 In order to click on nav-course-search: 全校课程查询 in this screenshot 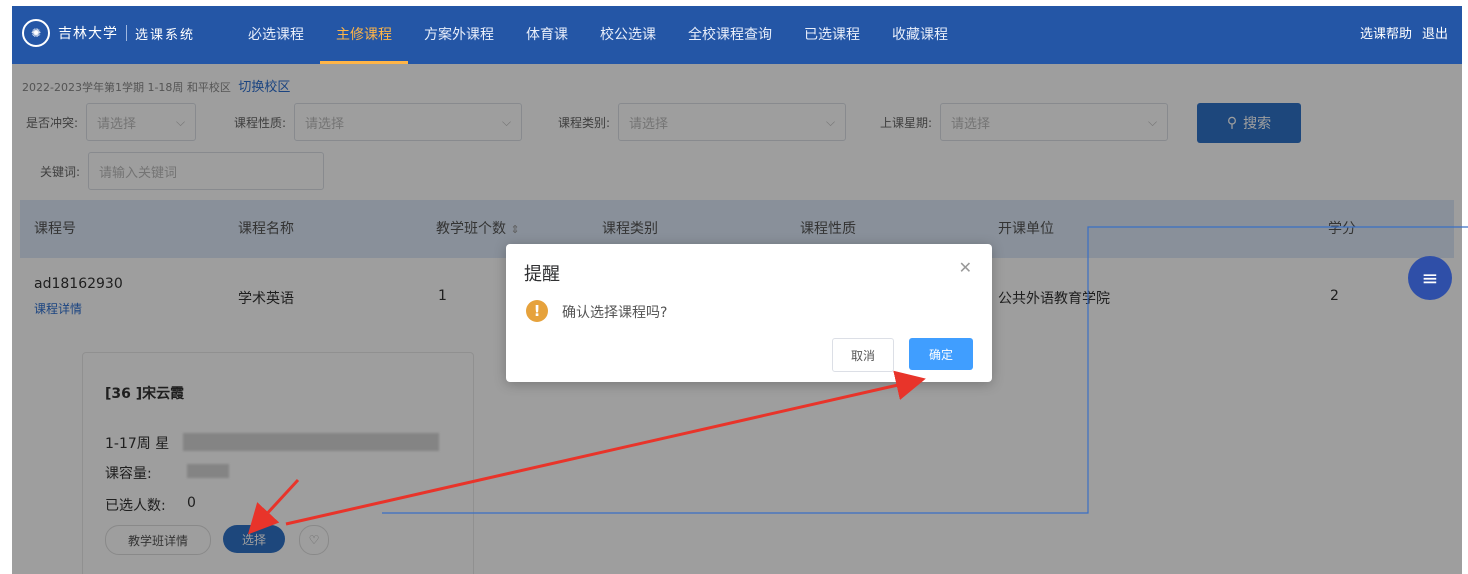, I will do `click(730, 35)`.